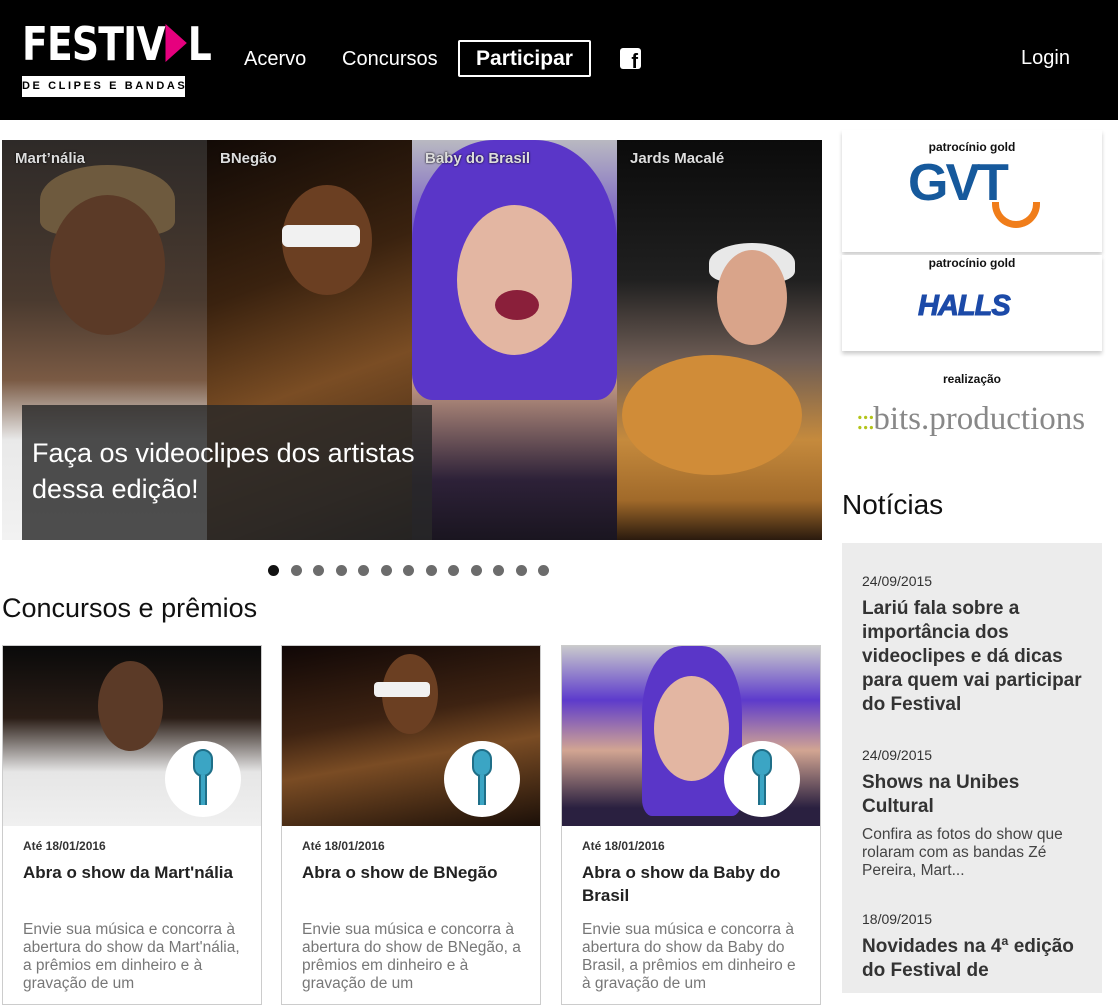 This screenshot has height=1005, width=1118. Describe the element at coordinates (117, 44) in the screenshot. I see `logo-wordmark: FESTIV L` at that location.